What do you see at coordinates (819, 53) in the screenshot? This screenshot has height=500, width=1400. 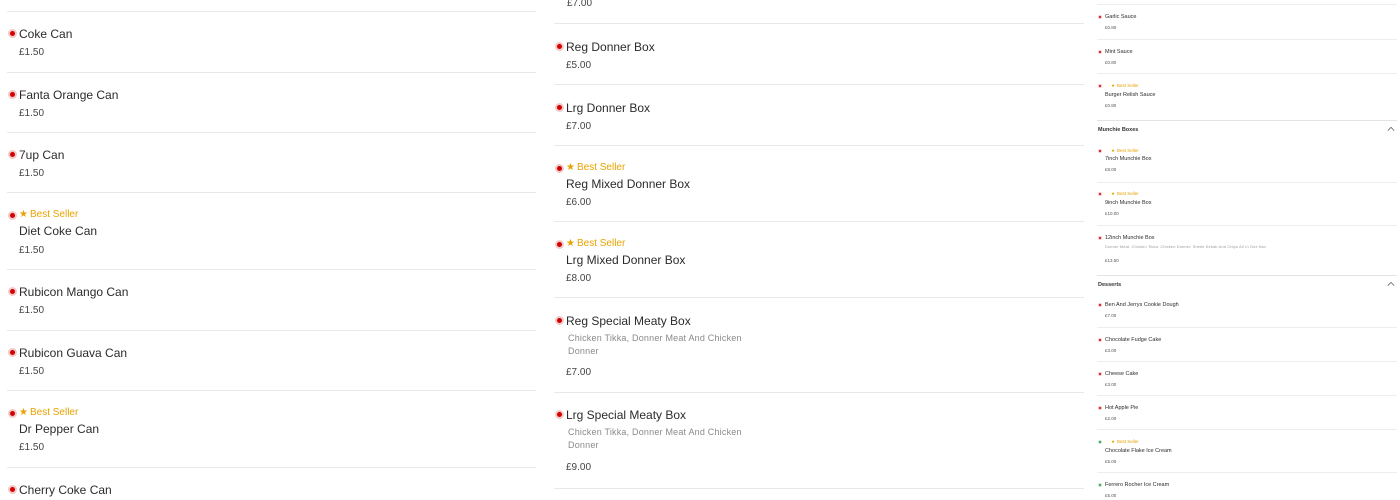 I see `menu-item: Reg Donner Box £5.00` at bounding box center [819, 53].